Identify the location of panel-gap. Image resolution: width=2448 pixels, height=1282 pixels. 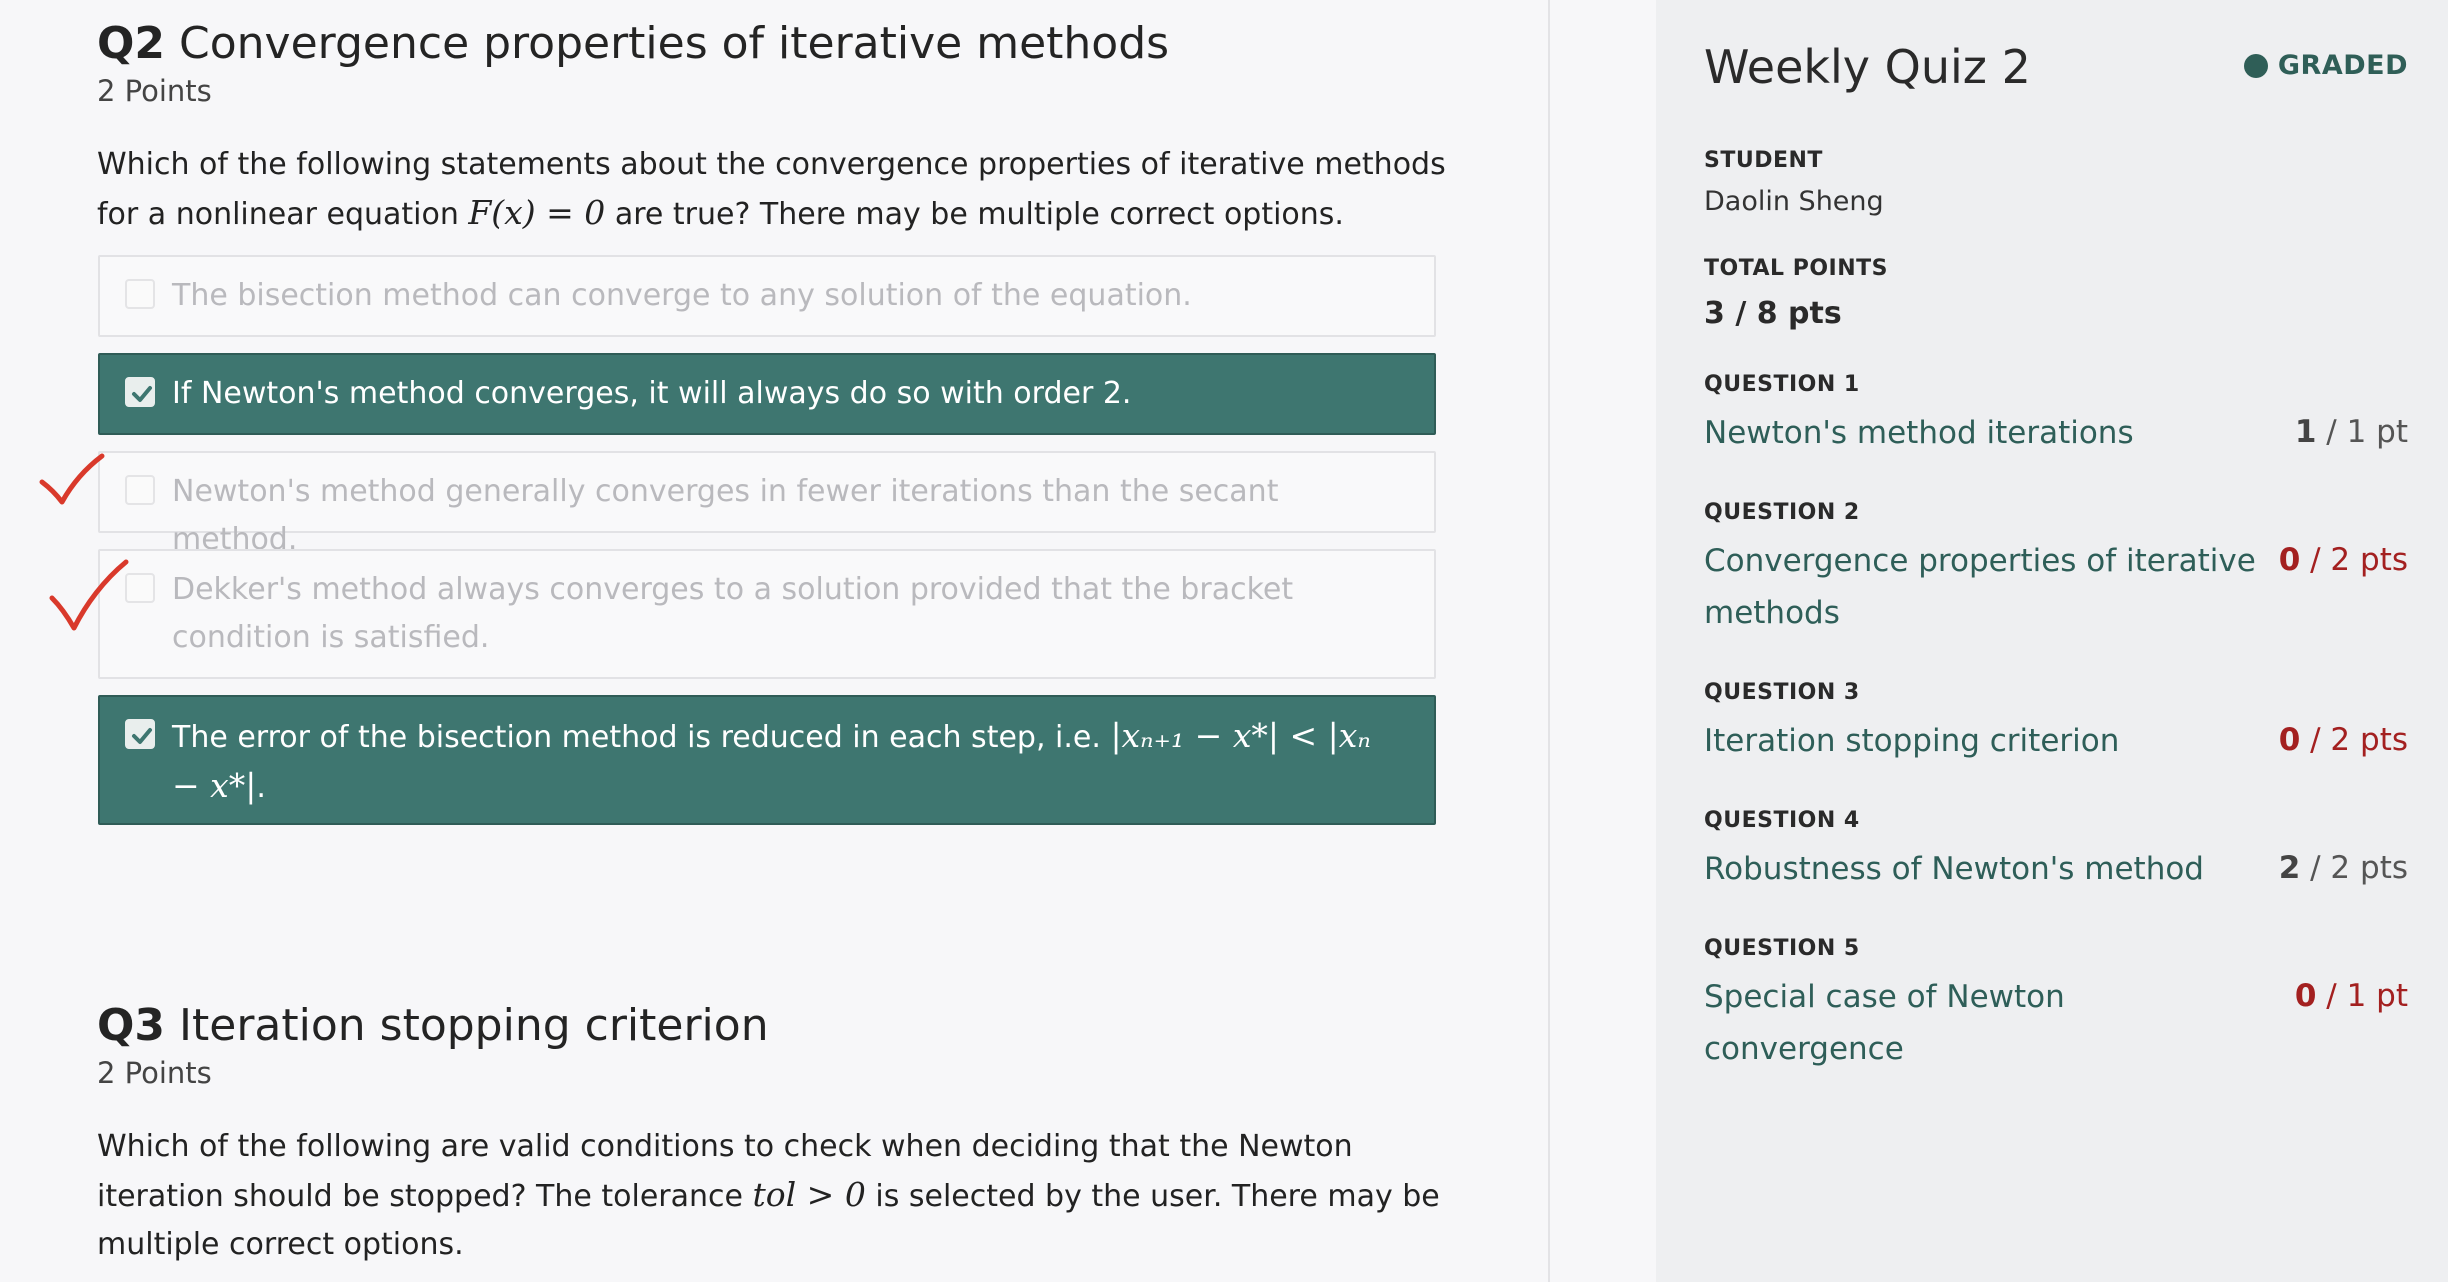
(1603, 641).